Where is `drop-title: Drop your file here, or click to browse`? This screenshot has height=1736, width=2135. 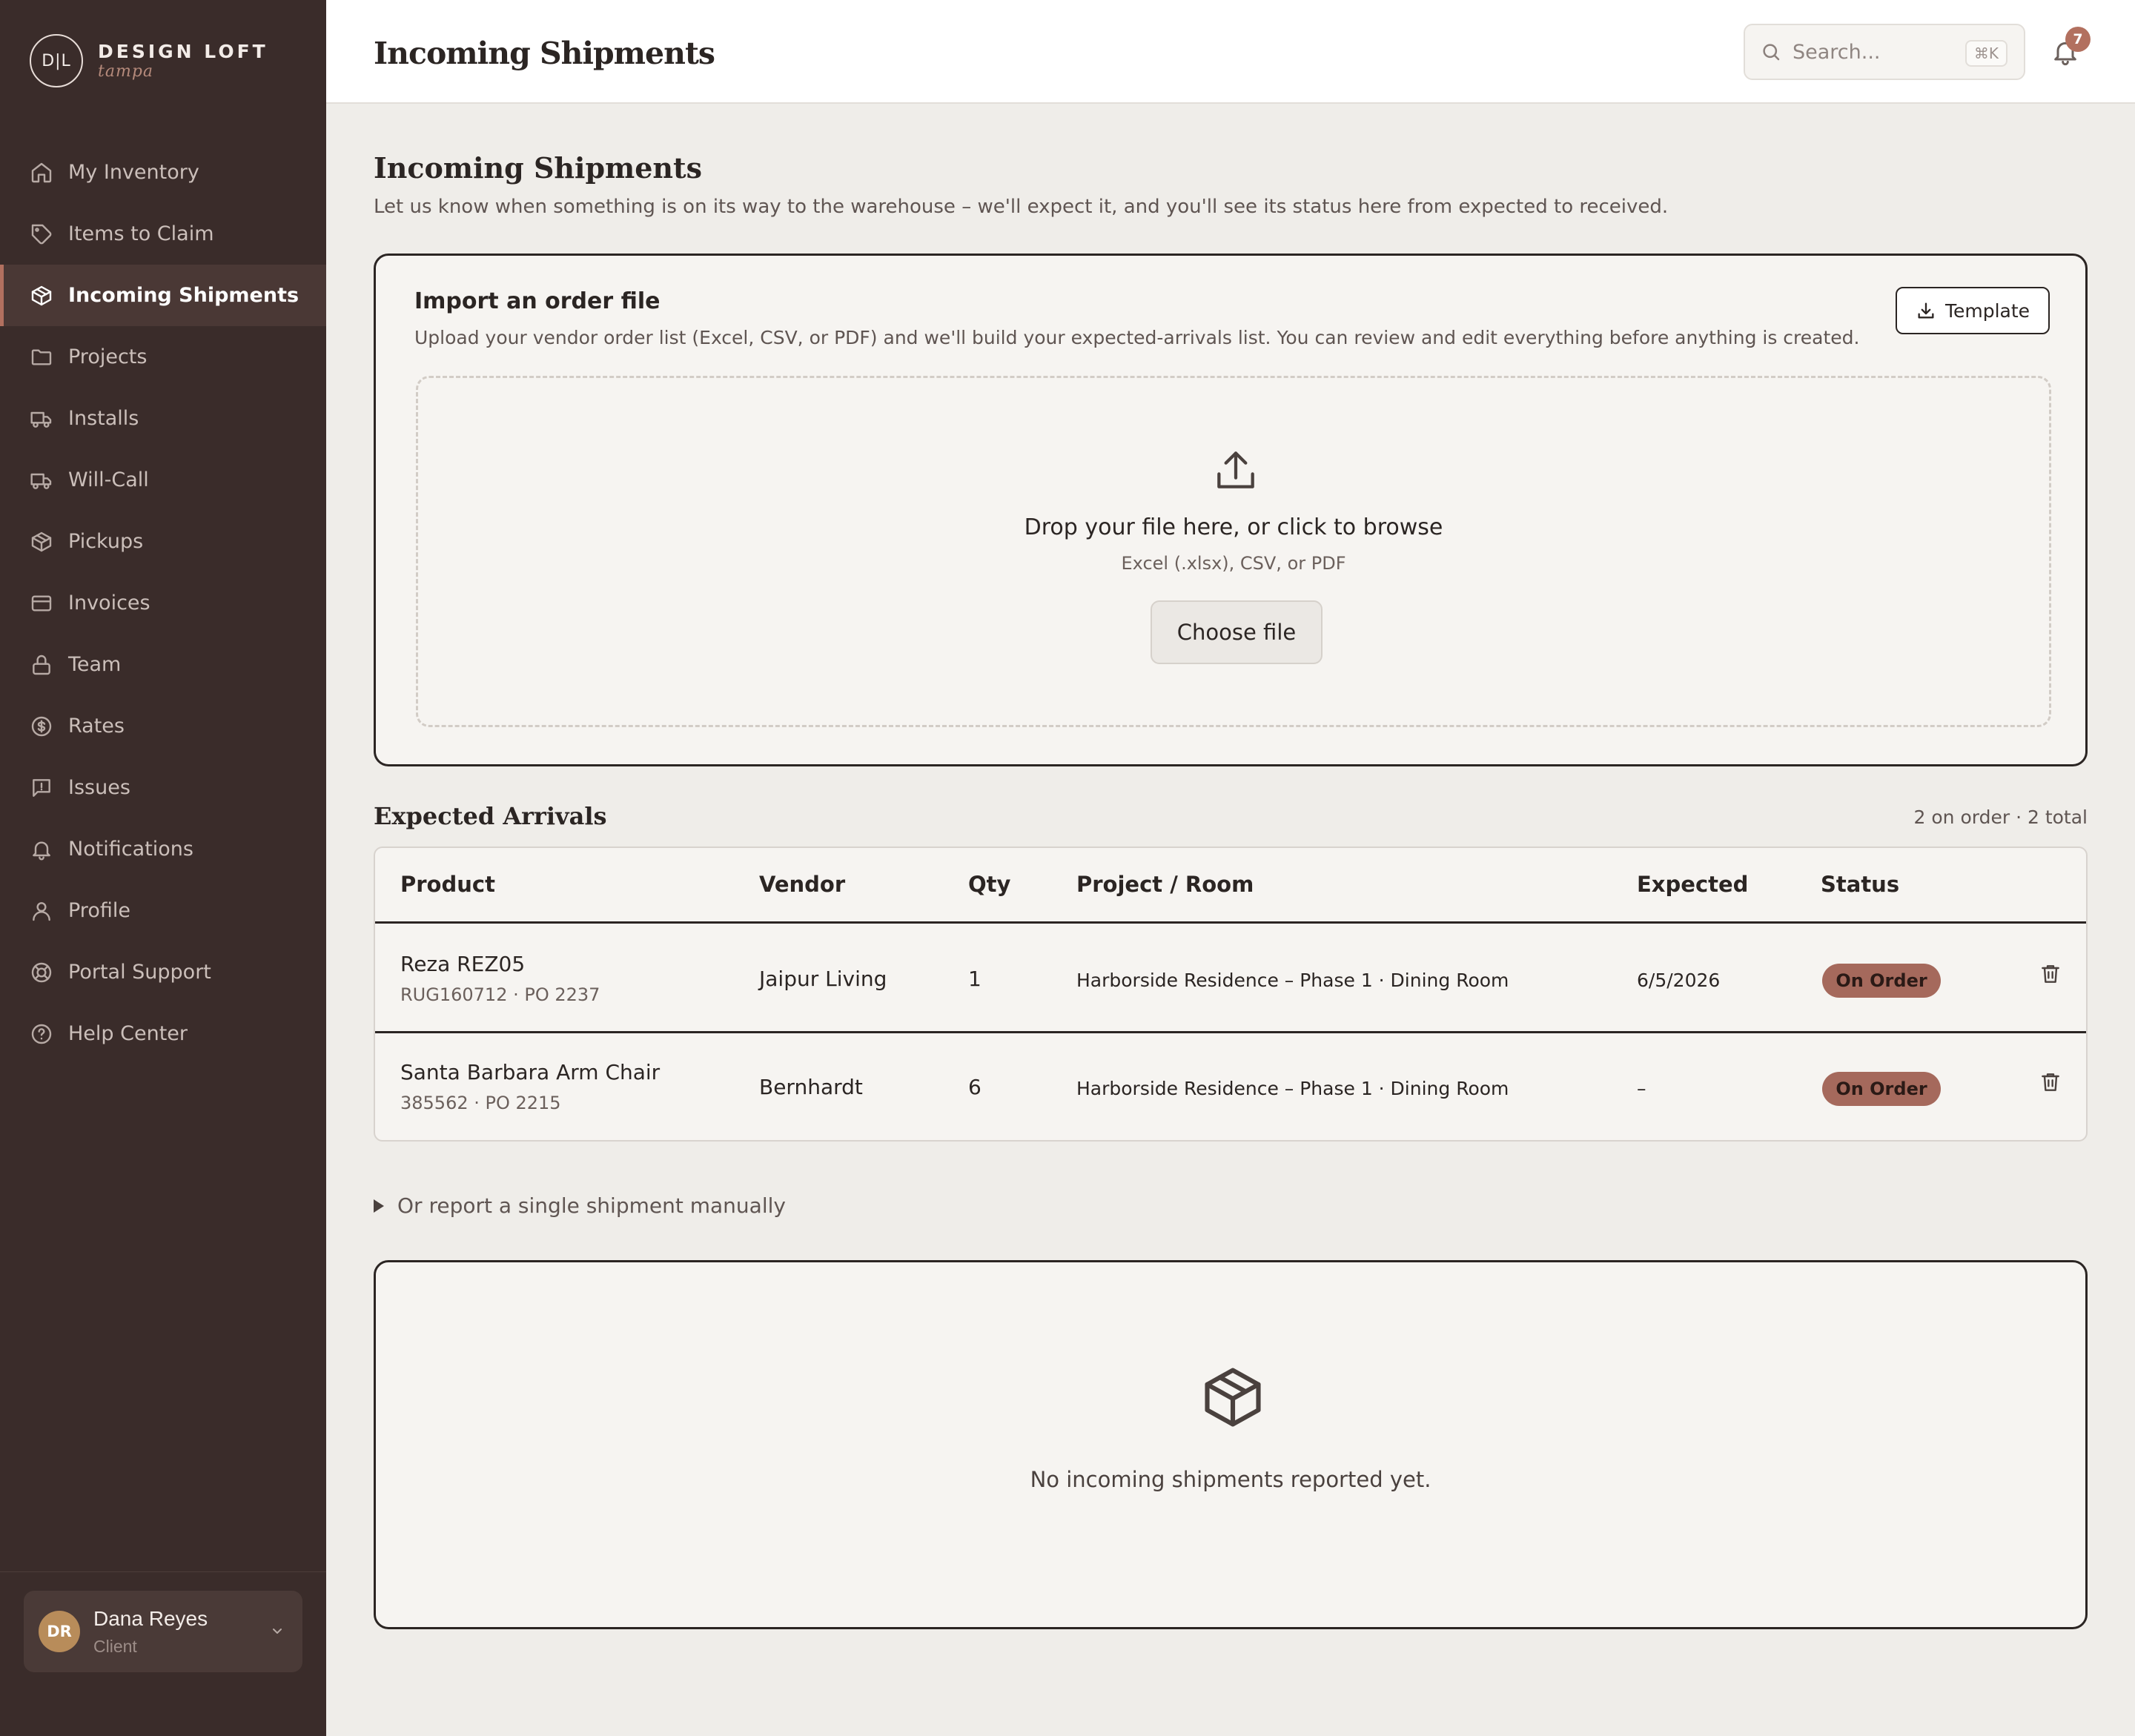
drop-title: Drop your file here, or click to browse is located at coordinates (1233, 527).